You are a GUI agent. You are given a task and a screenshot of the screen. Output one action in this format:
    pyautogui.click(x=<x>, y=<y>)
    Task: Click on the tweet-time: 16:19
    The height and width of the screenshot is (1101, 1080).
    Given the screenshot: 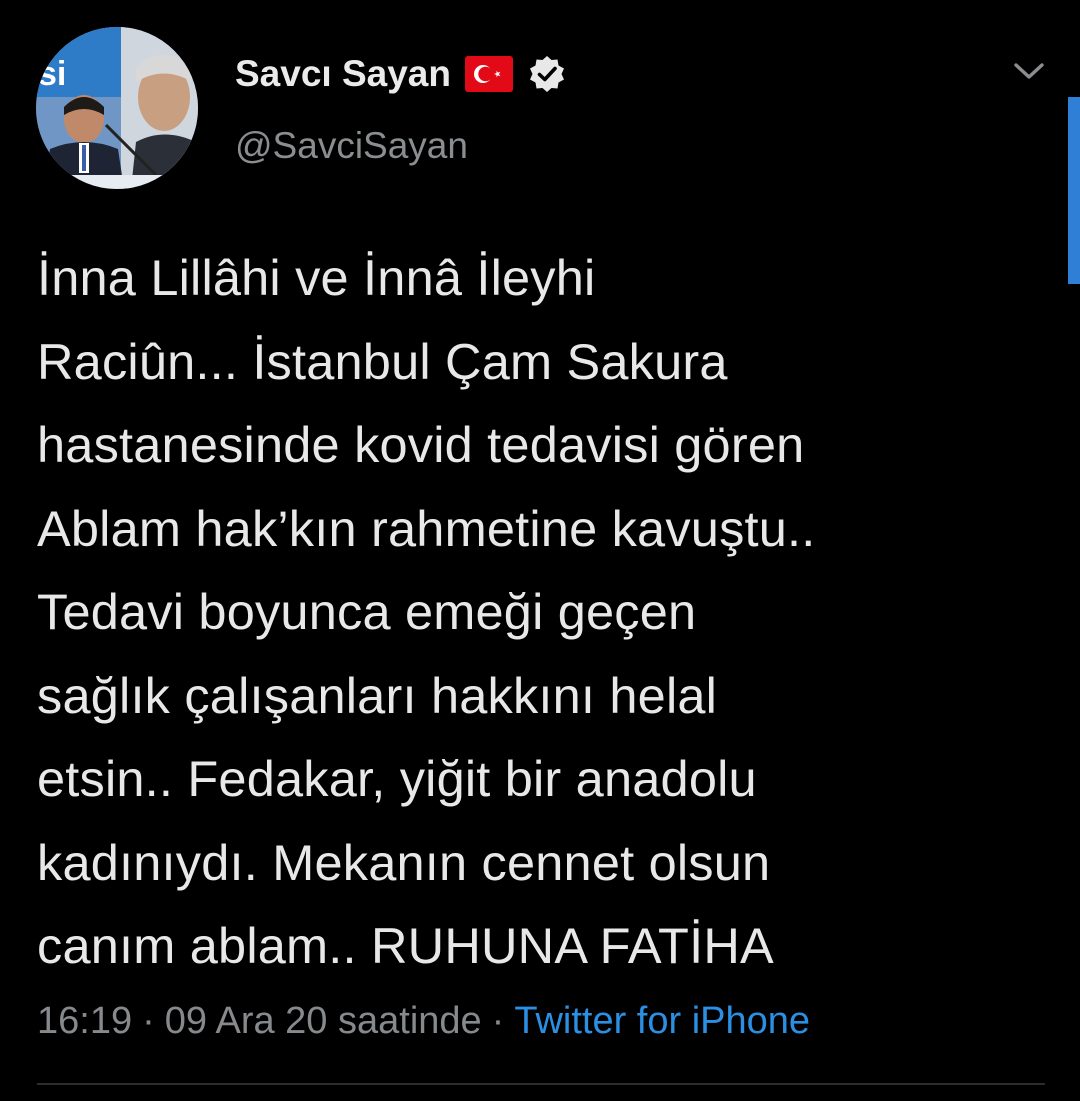 What is the action you would take?
    pyautogui.click(x=85, y=1020)
    